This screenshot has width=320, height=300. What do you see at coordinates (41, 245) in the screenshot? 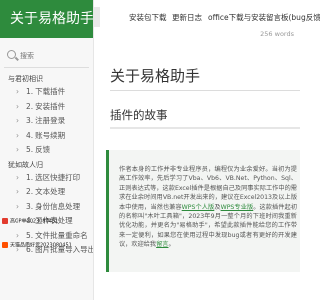
I see `badge-label-2: 天猫品质好货2023080451` at bounding box center [41, 245].